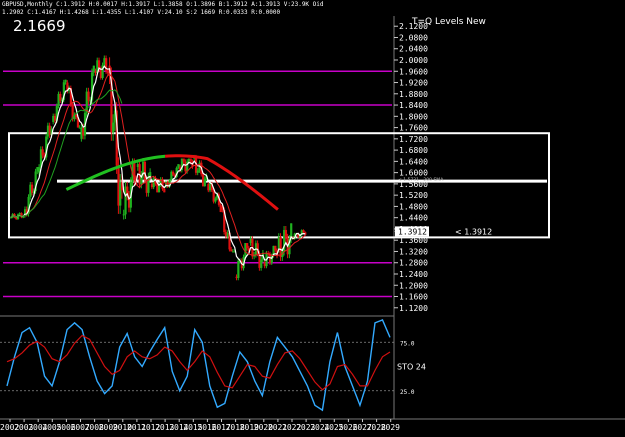 This screenshot has height=437, width=625. Describe the element at coordinates (413, 94) in the screenshot. I see `y-tick-label: 1.8800` at that location.